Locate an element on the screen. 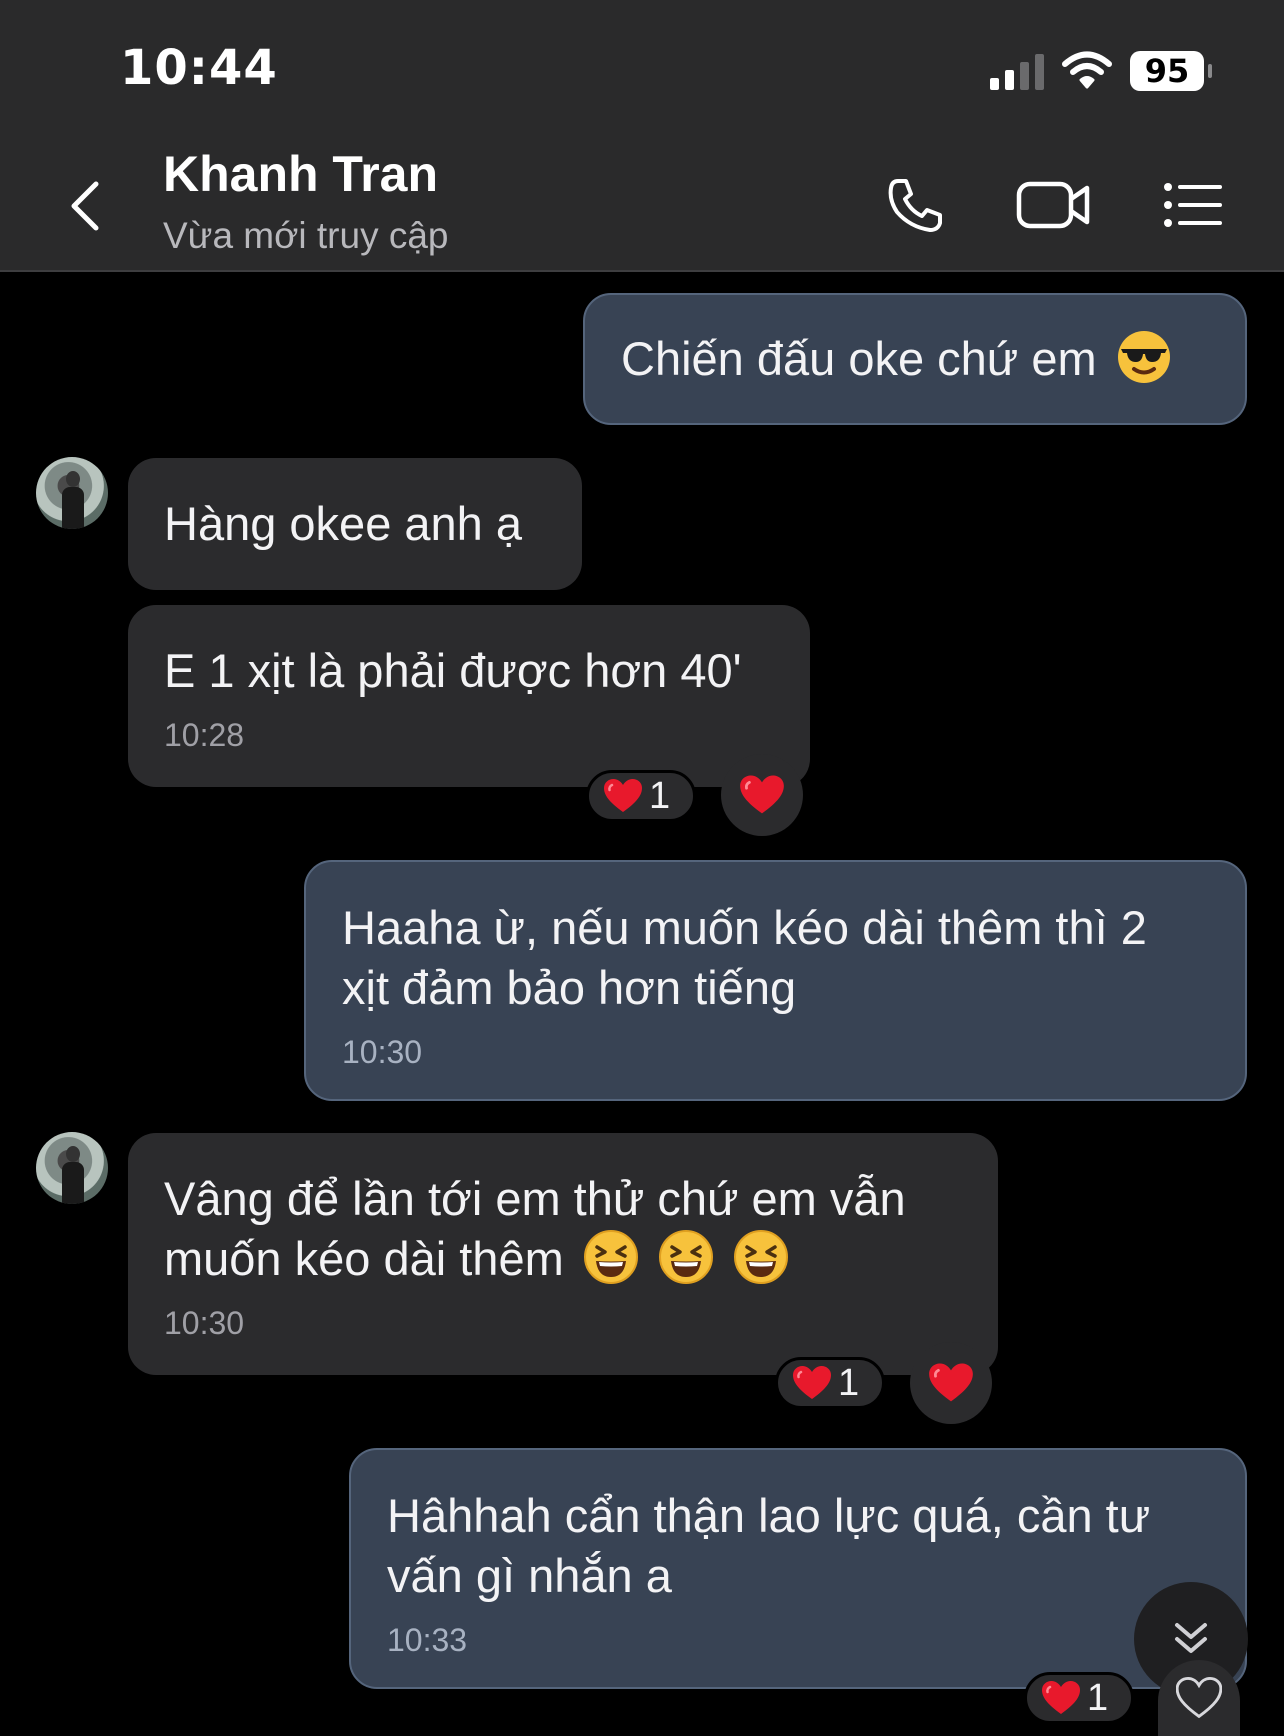 The width and height of the screenshot is (1284, 1736). message-text-line: Hâhhah cẩn thận lao lực quá, cần tư is located at coordinates (769, 1515).